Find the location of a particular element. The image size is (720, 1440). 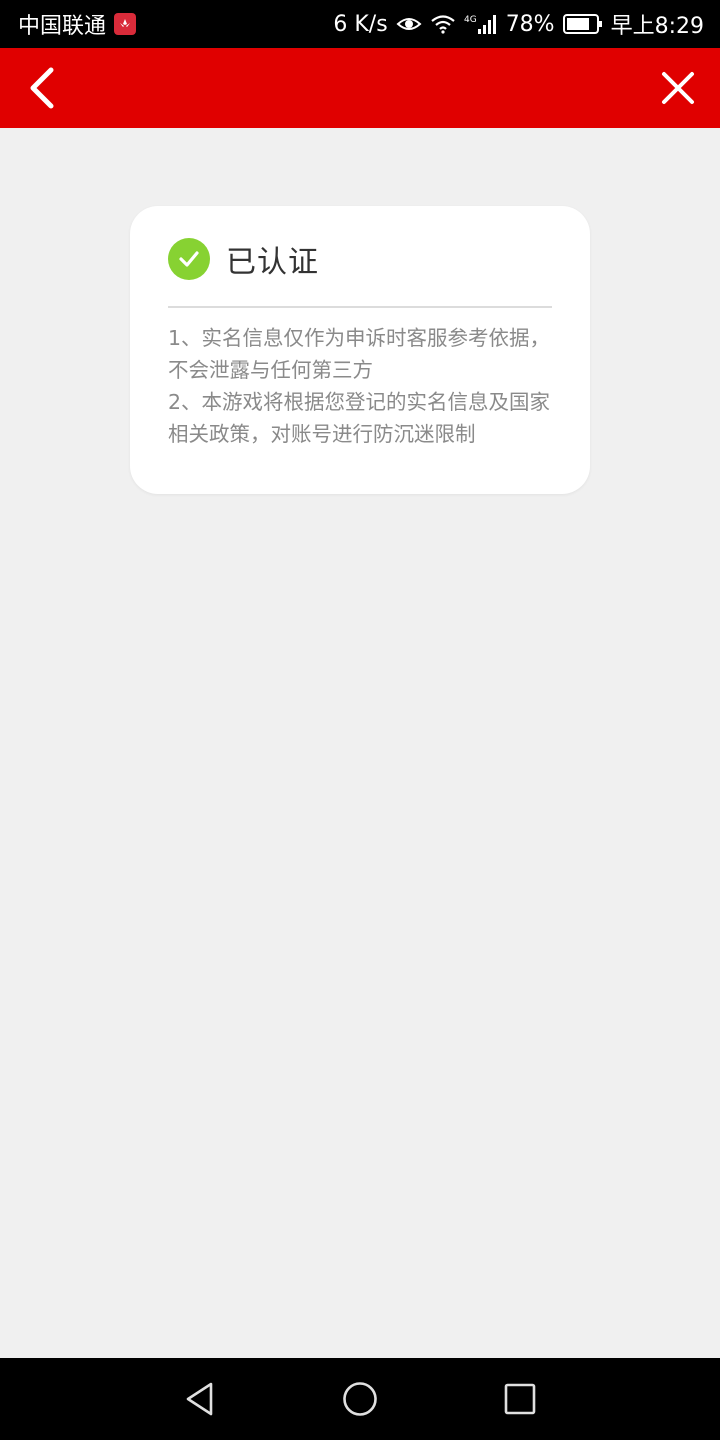

battery-icon is located at coordinates (582, 24).